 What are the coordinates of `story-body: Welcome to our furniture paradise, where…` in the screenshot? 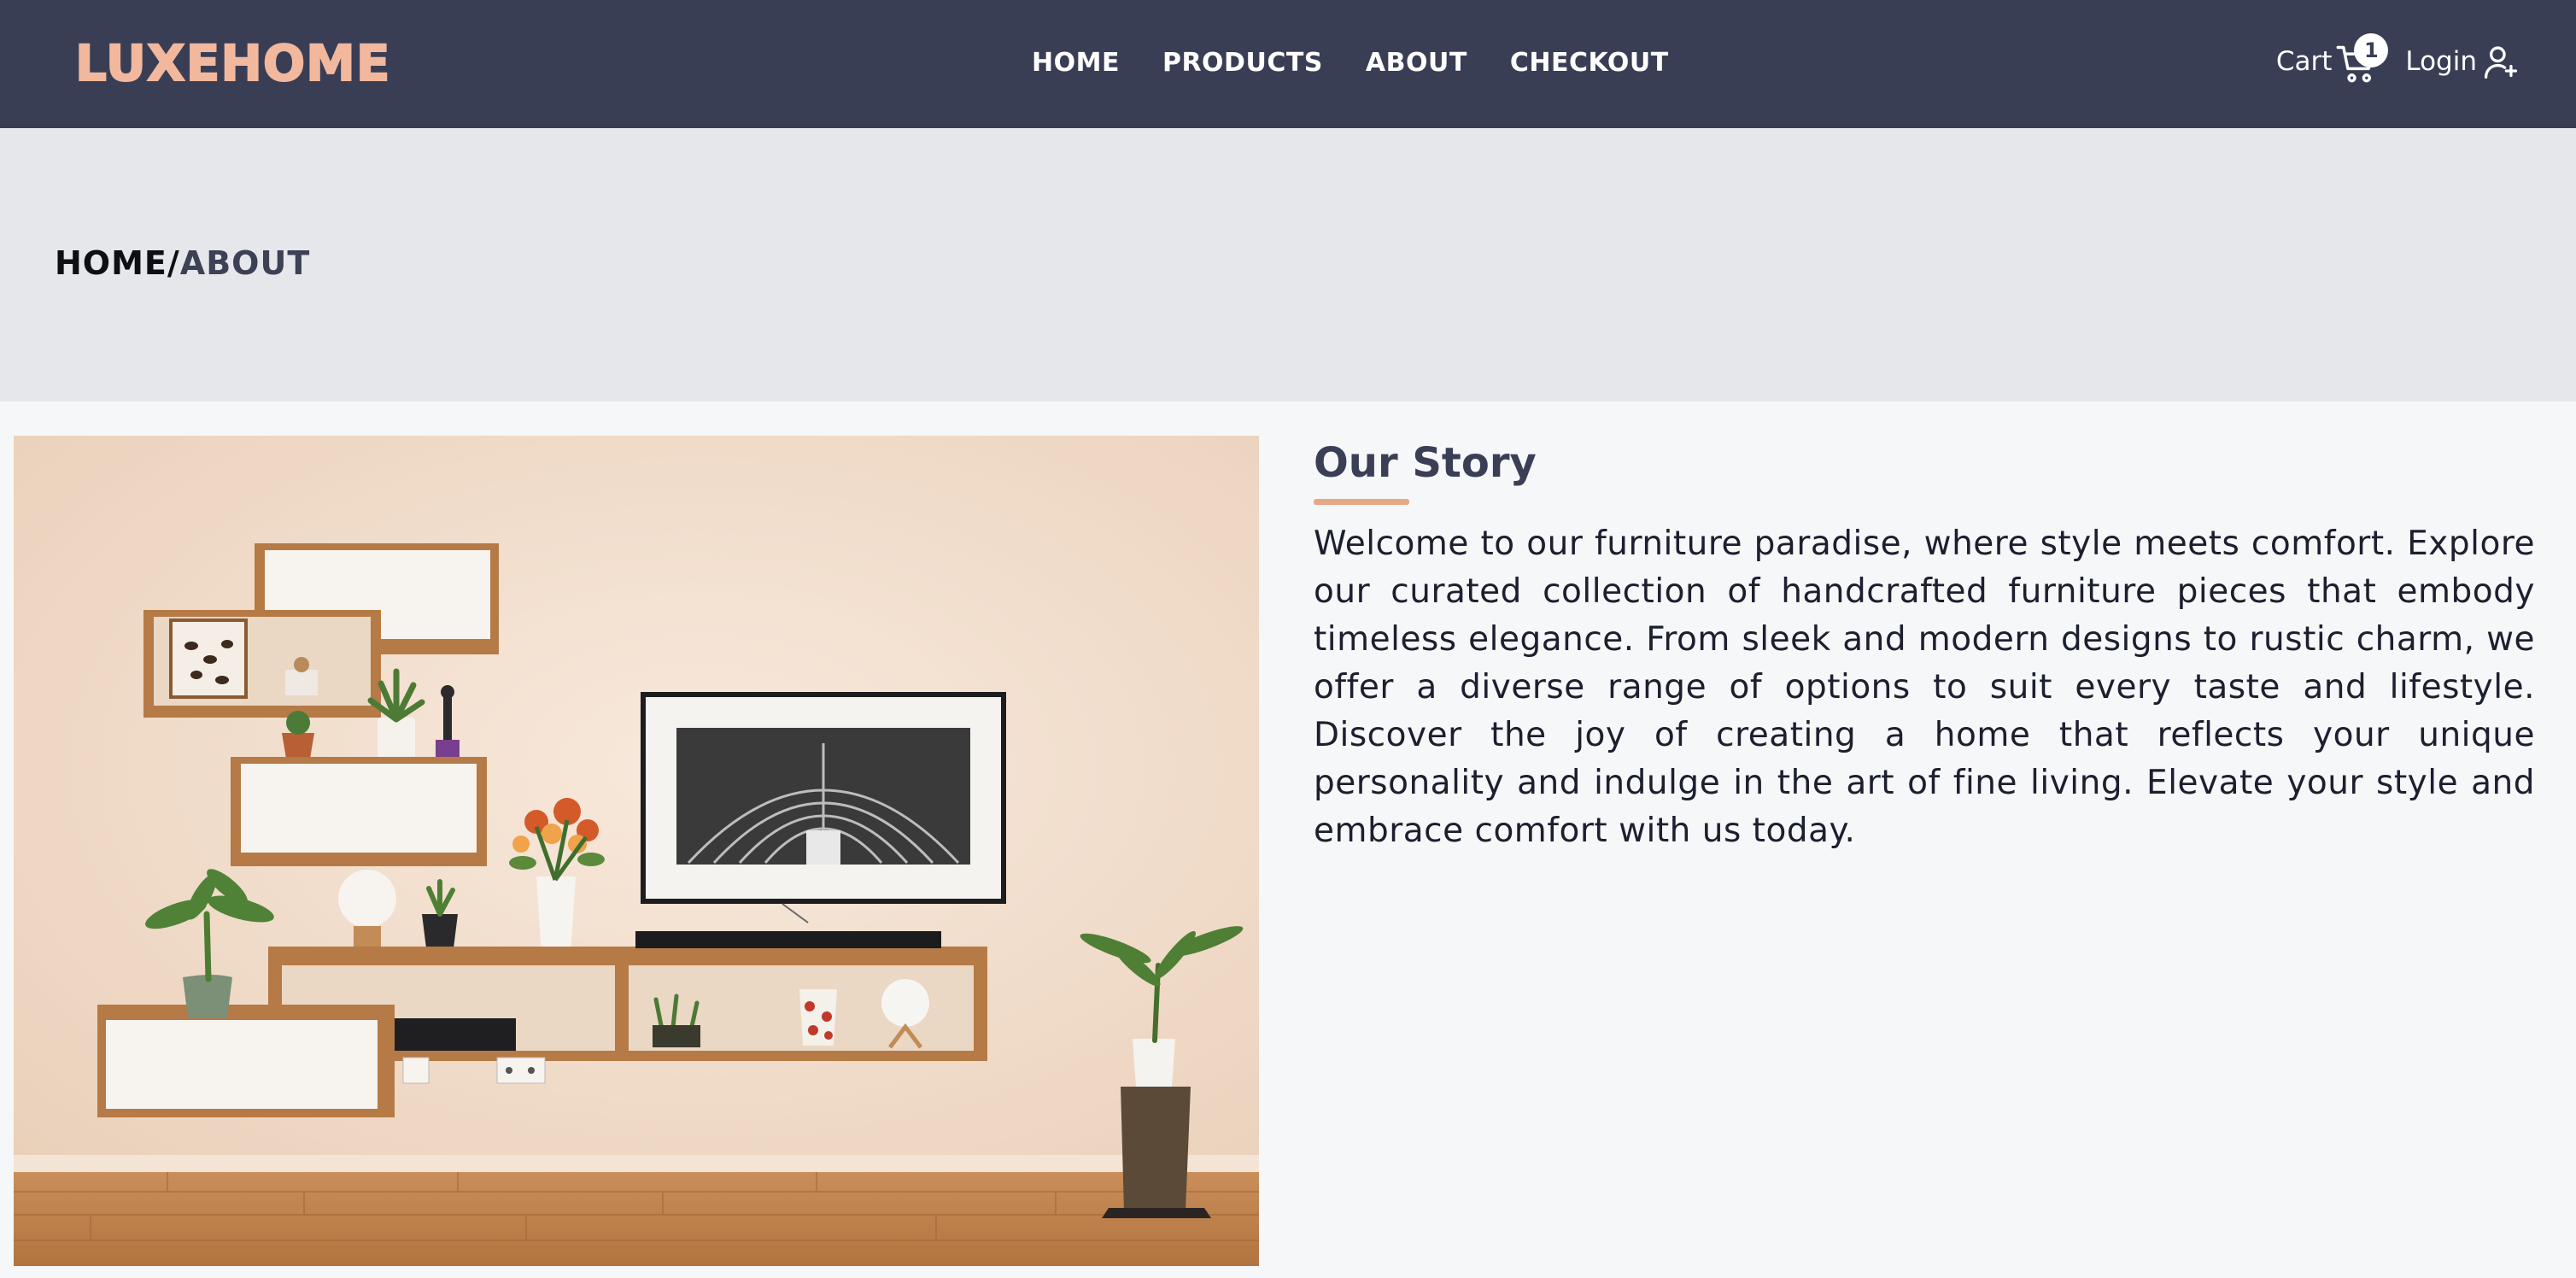 It's located at (1924, 687).